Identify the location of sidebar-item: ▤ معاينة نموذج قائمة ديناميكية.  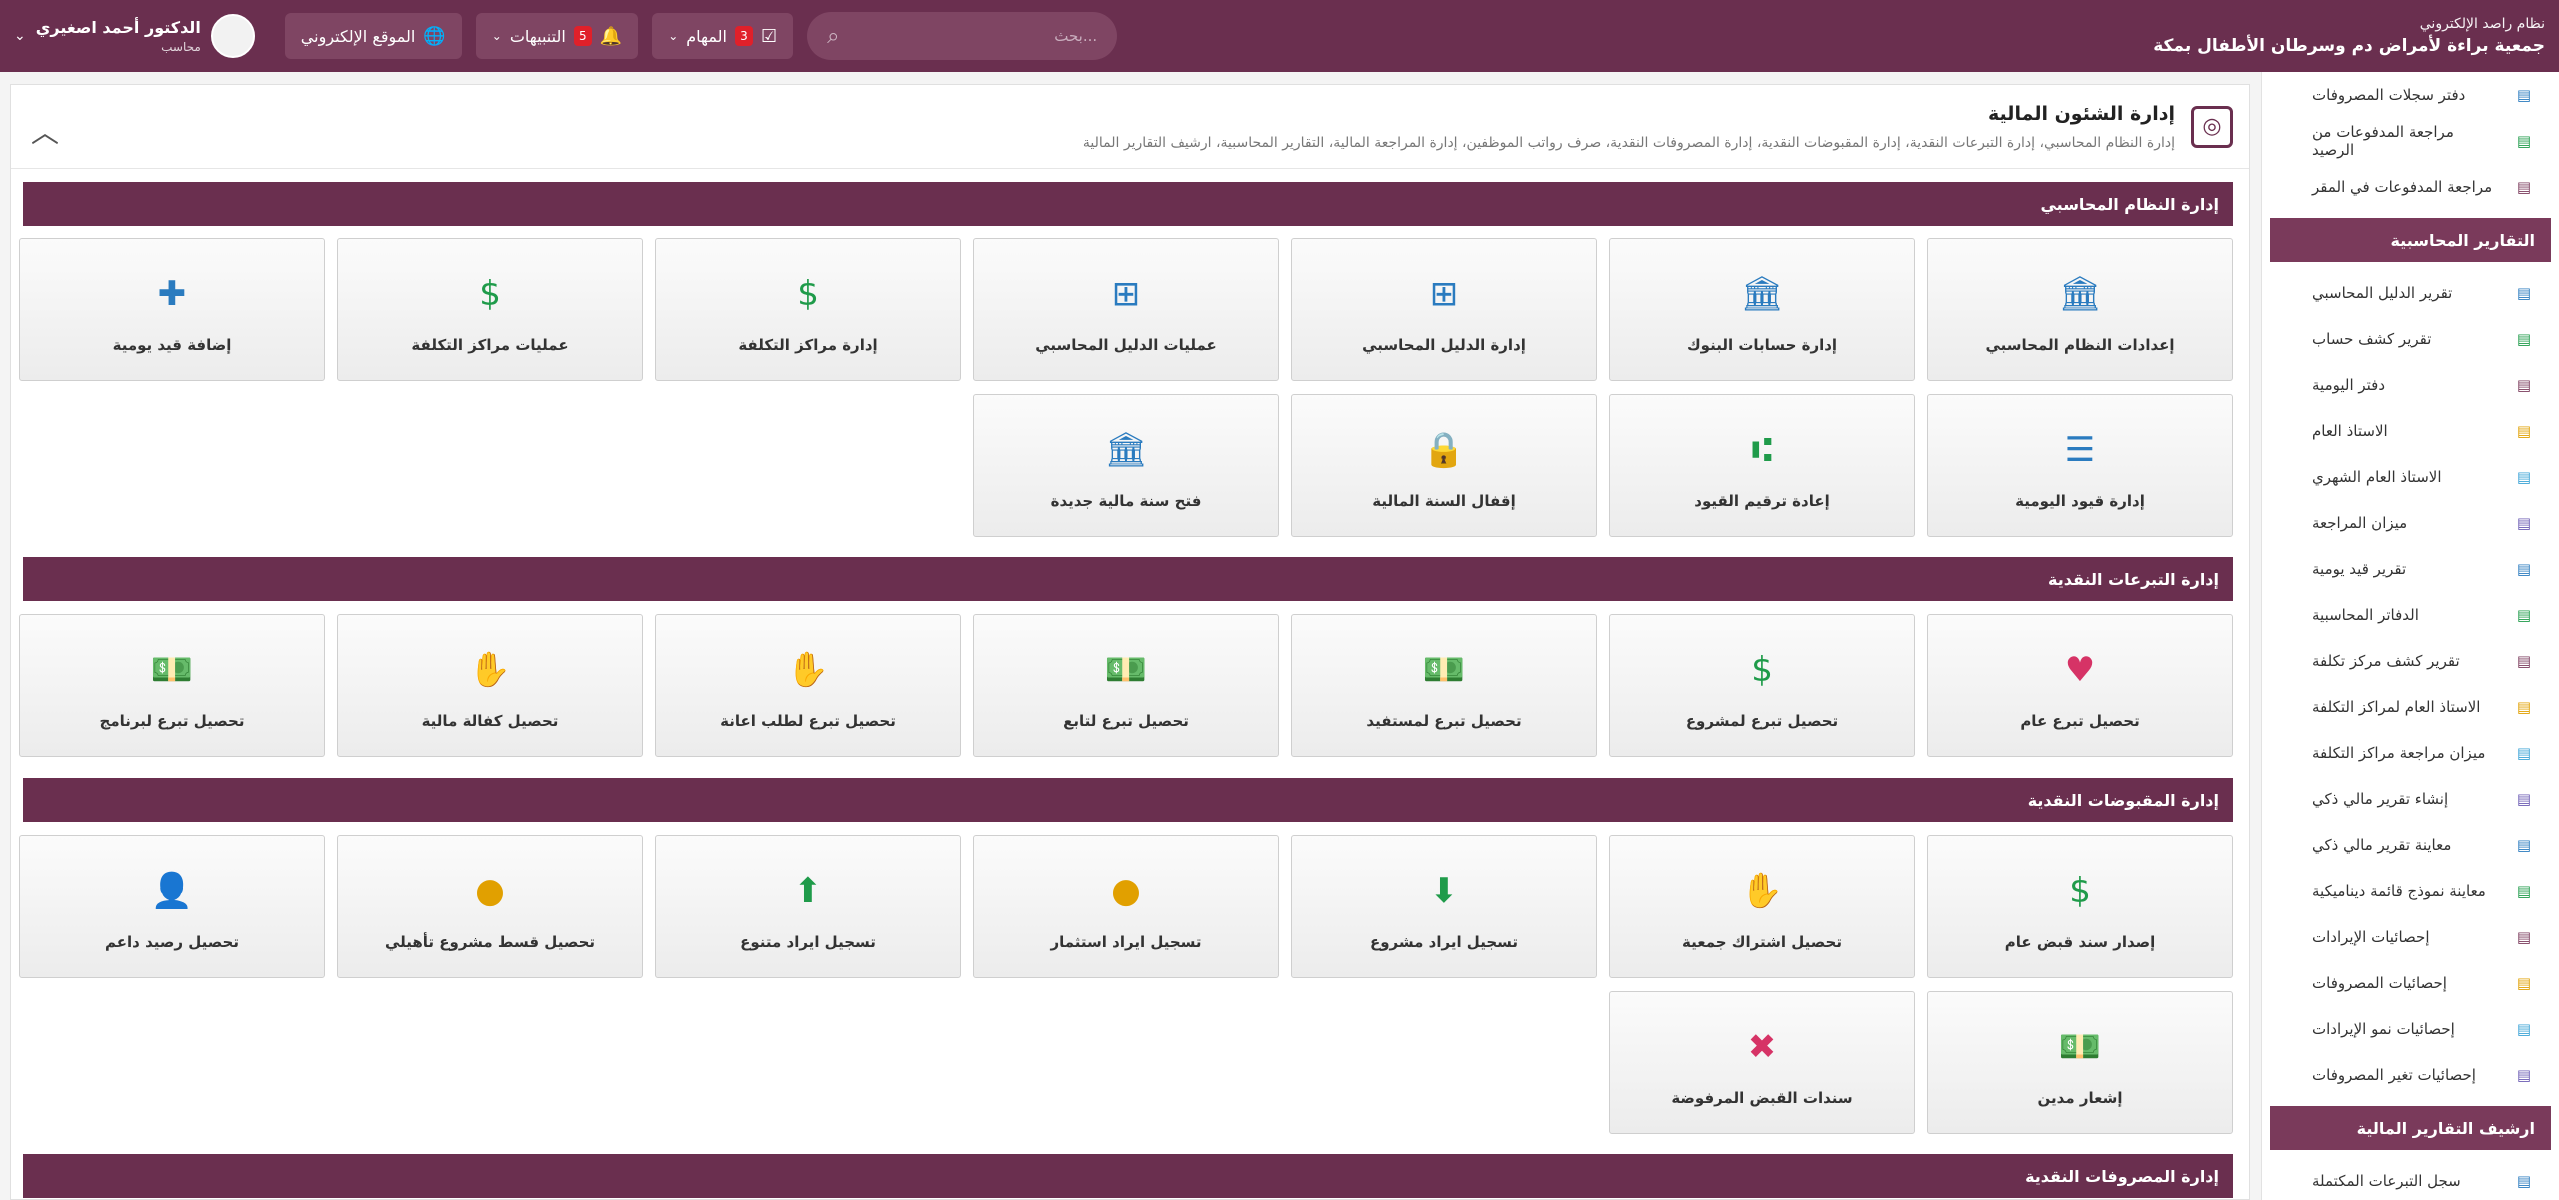
(2410, 891).